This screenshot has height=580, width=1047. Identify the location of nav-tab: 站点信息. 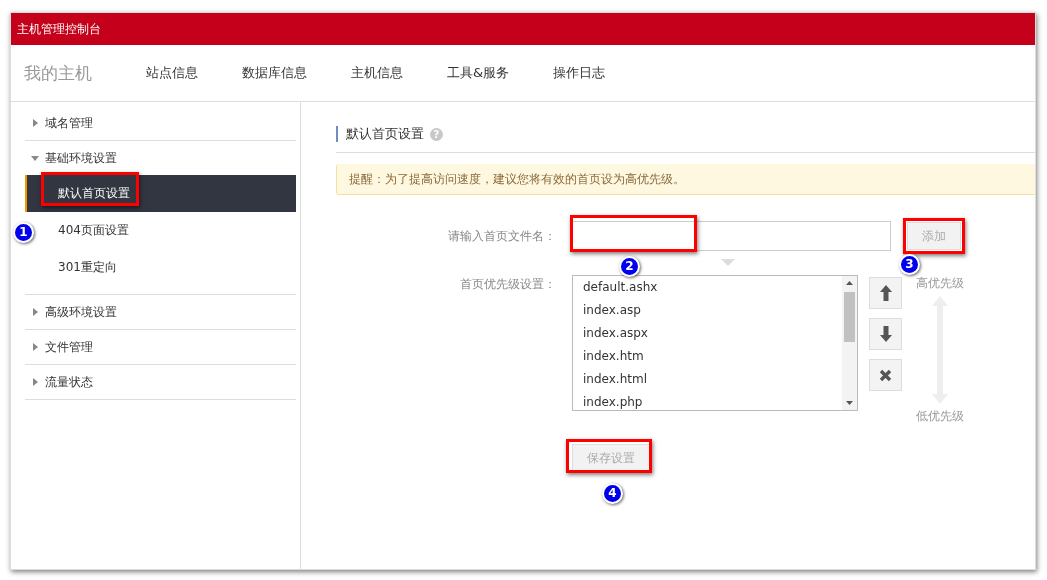
(172, 73).